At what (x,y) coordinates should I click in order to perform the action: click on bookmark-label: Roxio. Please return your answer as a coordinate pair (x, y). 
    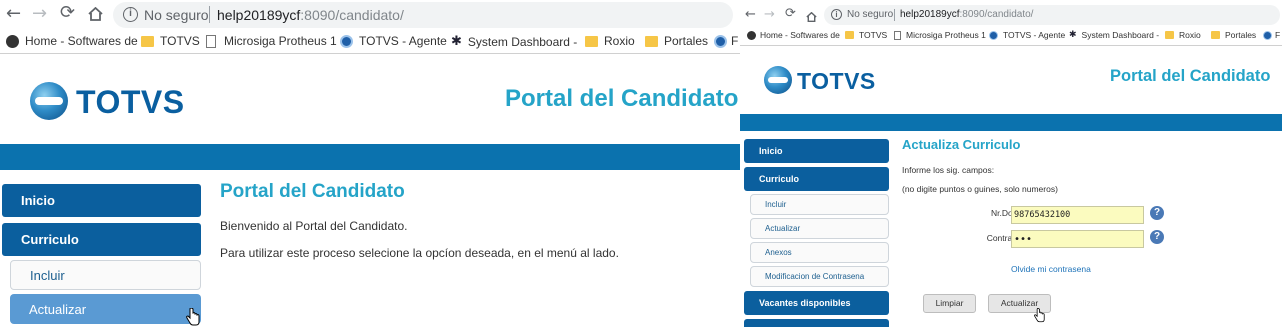
    Looking at the image, I should click on (619, 41).